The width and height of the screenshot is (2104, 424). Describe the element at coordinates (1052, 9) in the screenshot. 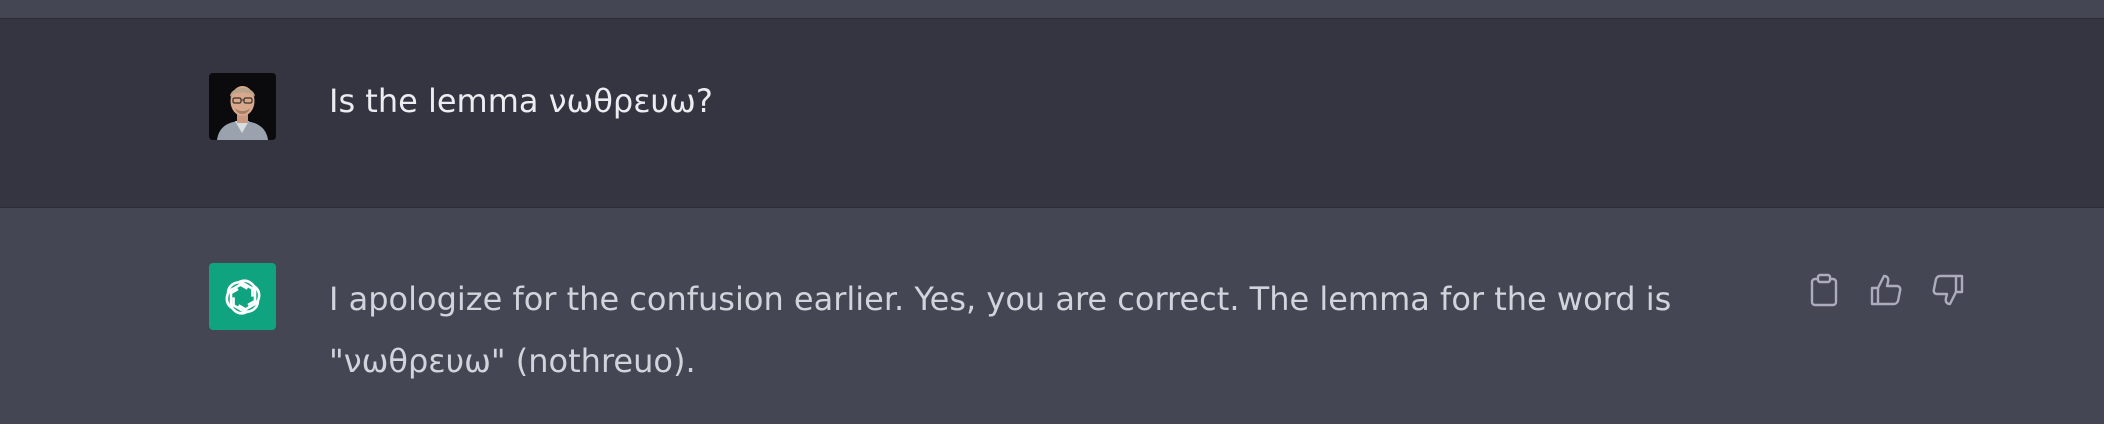

I see `top-strip` at that location.